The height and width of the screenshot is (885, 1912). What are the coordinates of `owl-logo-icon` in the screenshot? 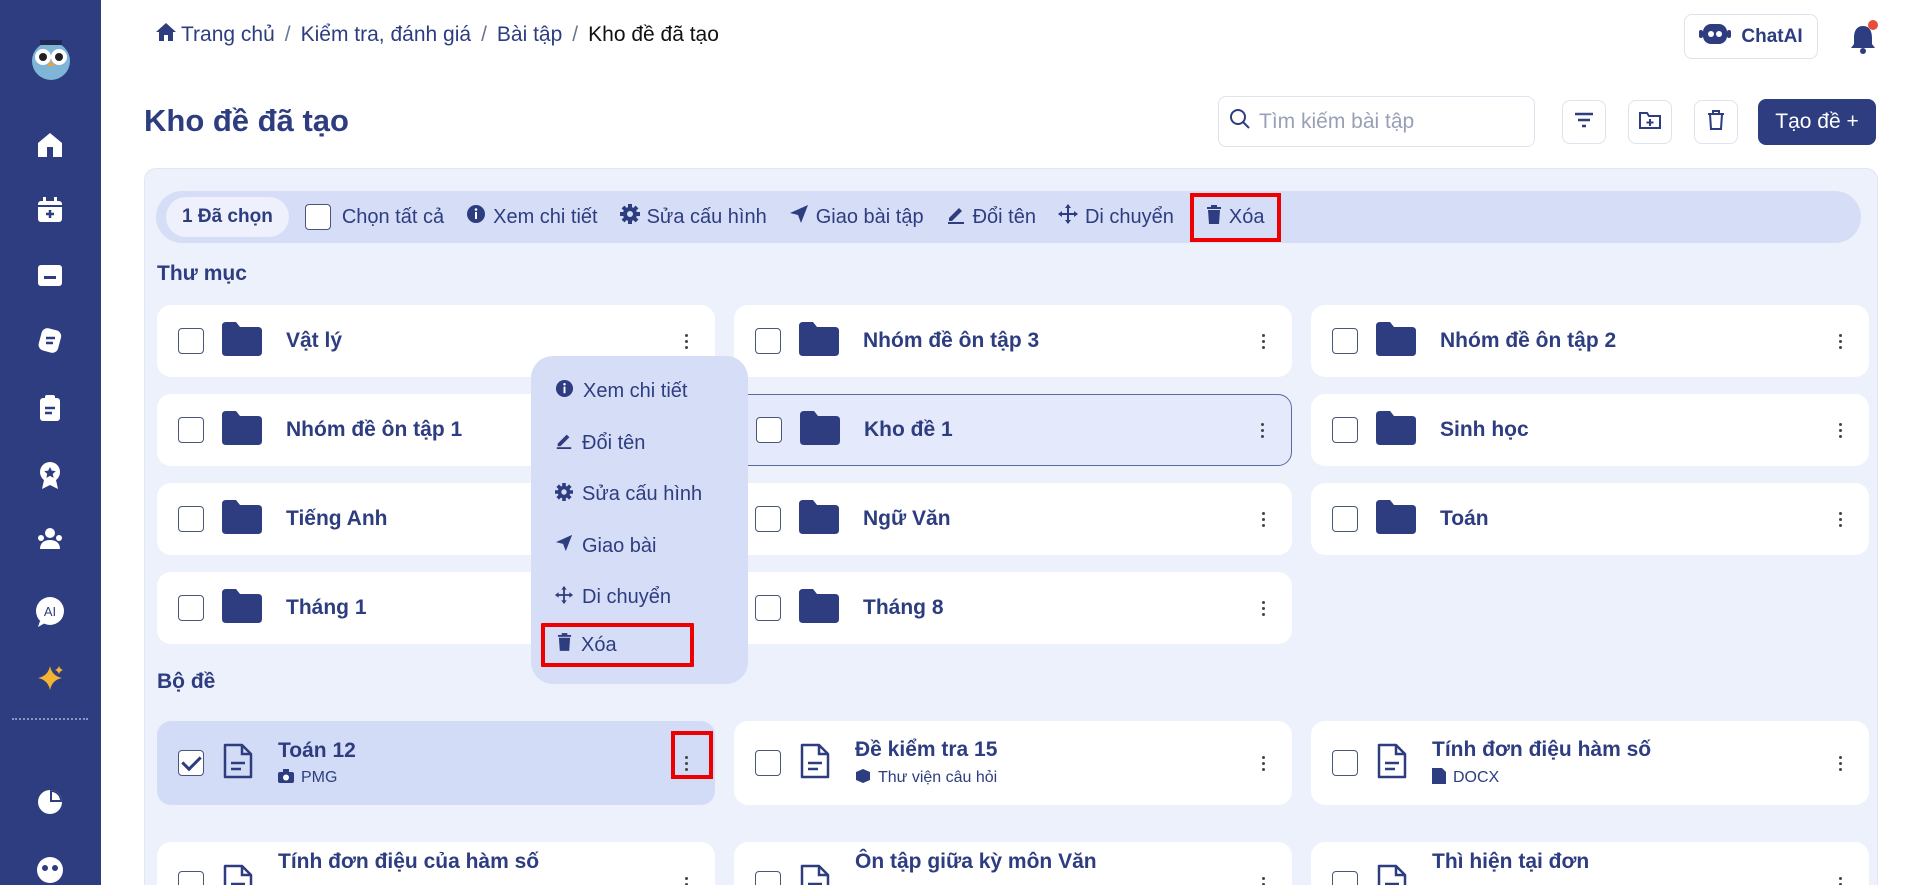 It's located at (51, 59).